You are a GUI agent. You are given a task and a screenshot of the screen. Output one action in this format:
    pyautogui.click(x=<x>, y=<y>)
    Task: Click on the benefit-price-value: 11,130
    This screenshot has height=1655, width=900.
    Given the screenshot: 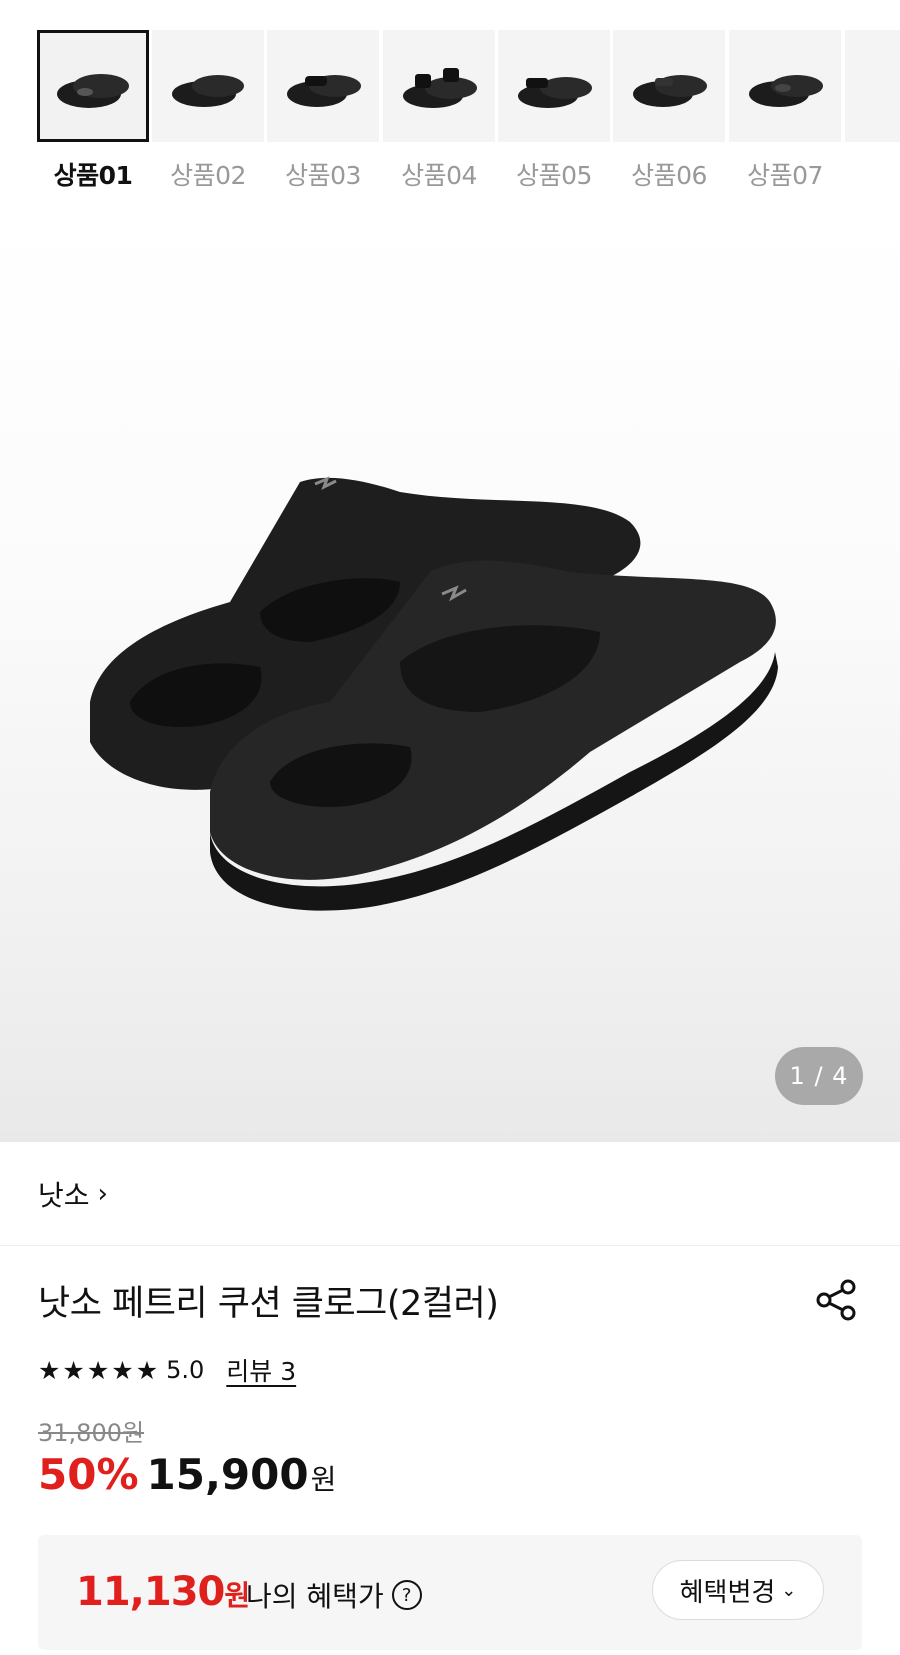 What is the action you would take?
    pyautogui.click(x=150, y=1592)
    